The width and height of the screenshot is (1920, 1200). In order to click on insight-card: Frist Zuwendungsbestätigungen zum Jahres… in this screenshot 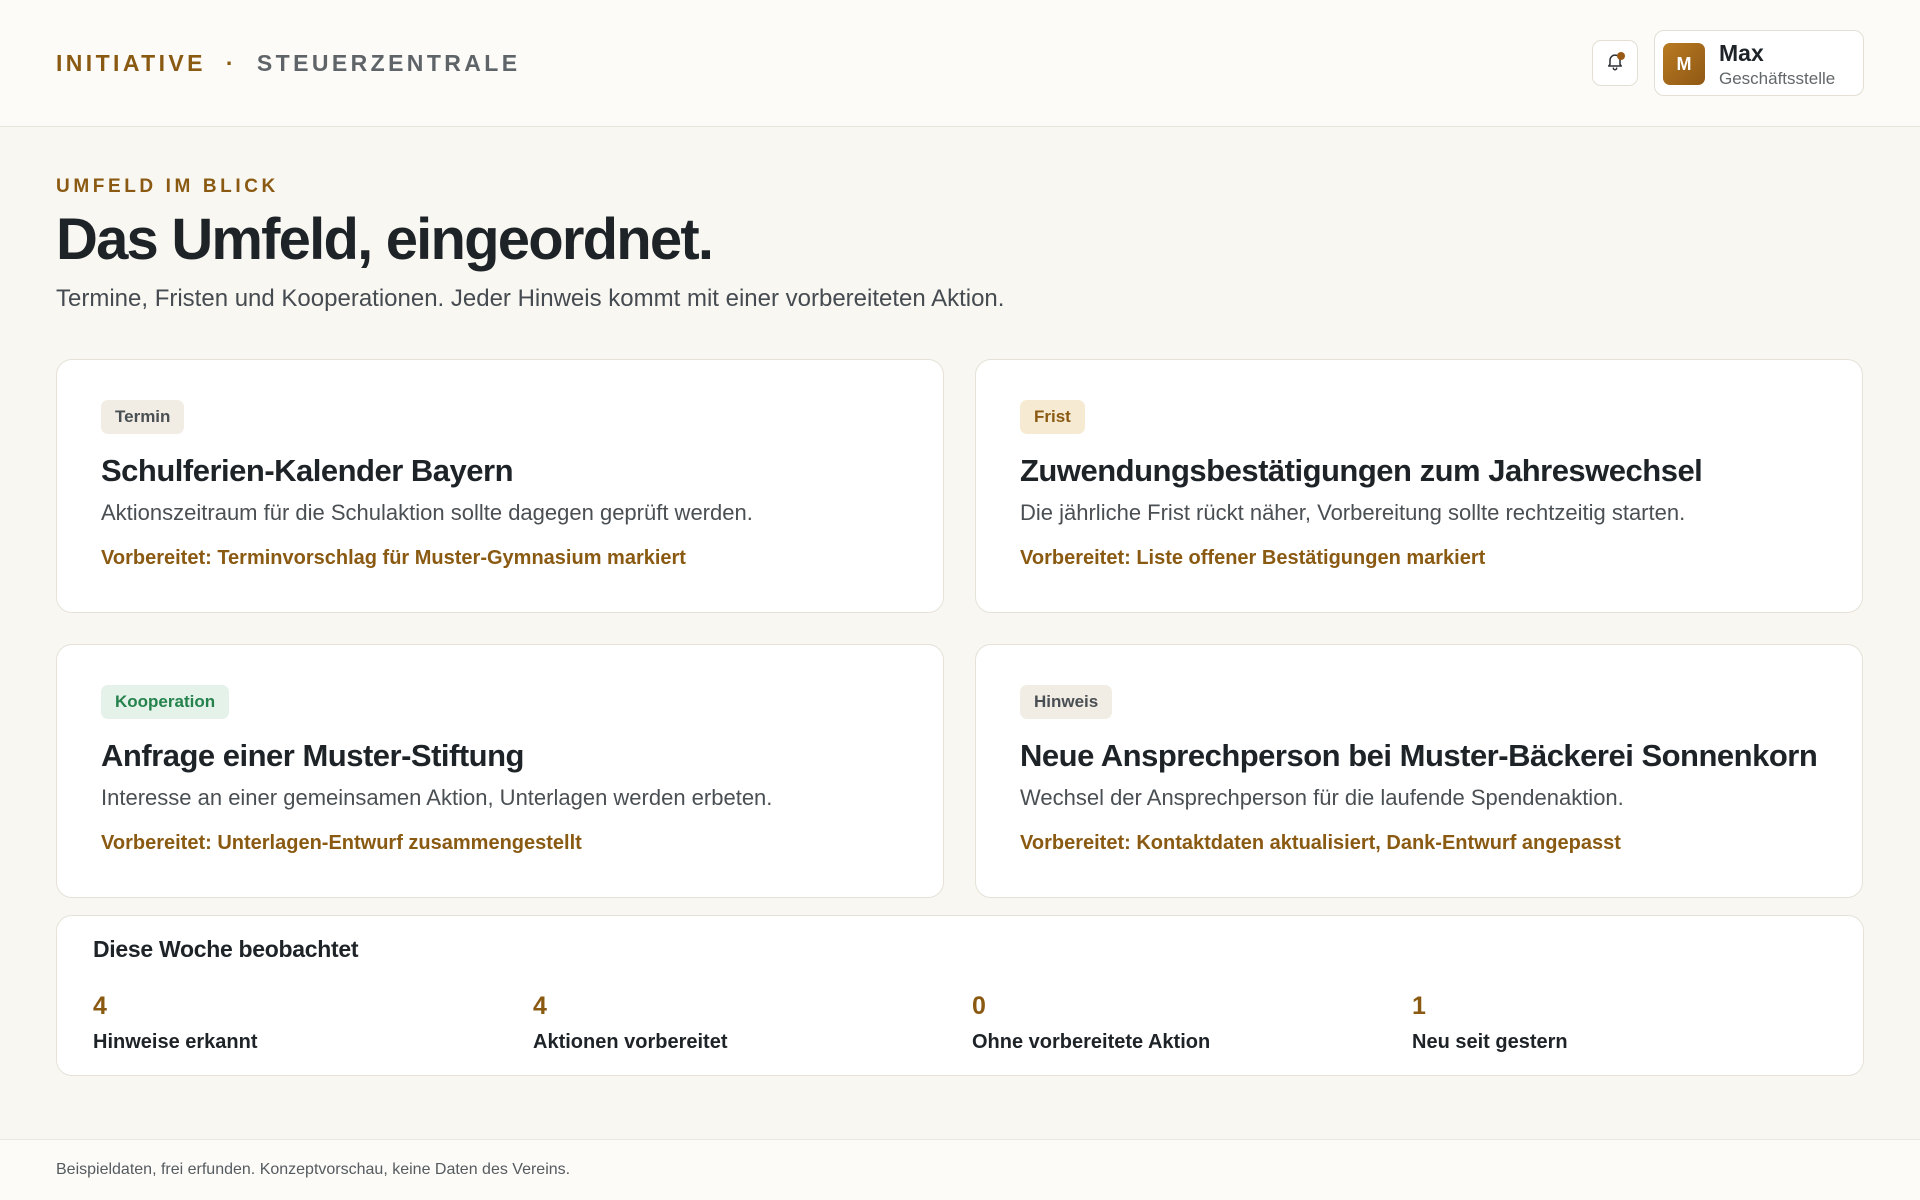, I will do `click(1419, 486)`.